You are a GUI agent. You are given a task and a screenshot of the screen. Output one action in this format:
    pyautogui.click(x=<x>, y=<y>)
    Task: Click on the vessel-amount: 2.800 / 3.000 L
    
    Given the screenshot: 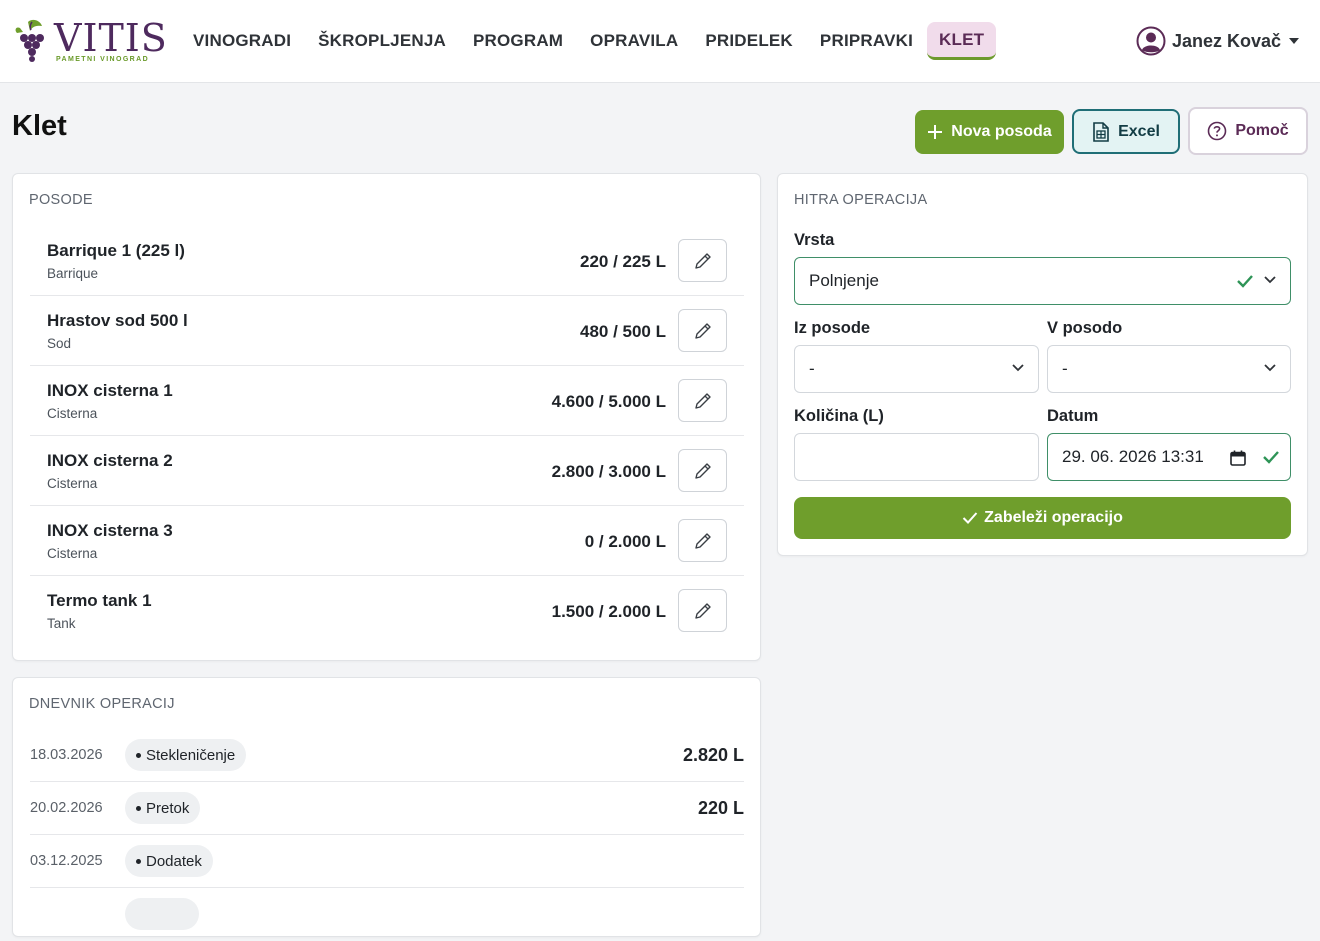 What is the action you would take?
    pyautogui.click(x=608, y=471)
    